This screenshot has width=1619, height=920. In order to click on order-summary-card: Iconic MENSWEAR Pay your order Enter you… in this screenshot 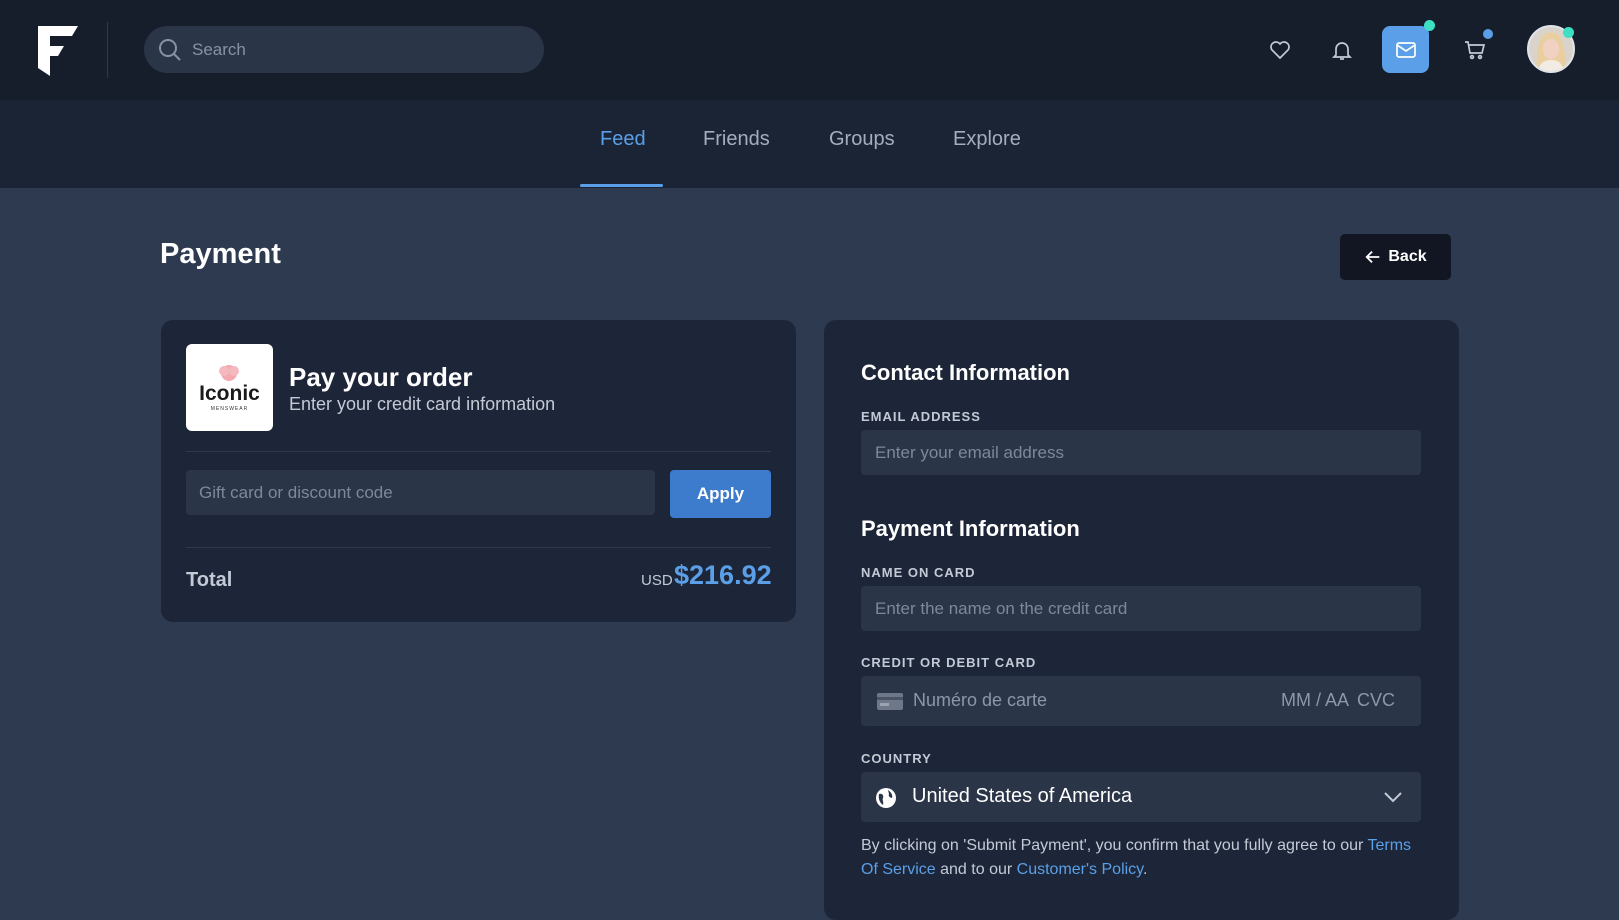, I will do `click(478, 471)`.